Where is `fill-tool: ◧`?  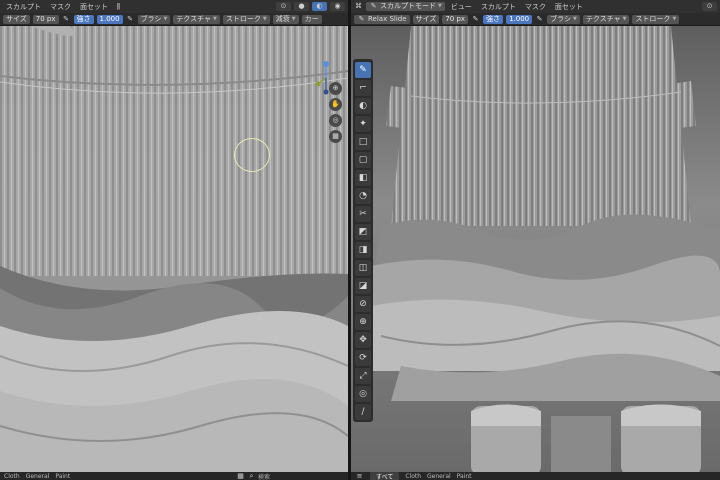
fill-tool: ◧ is located at coordinates (363, 178).